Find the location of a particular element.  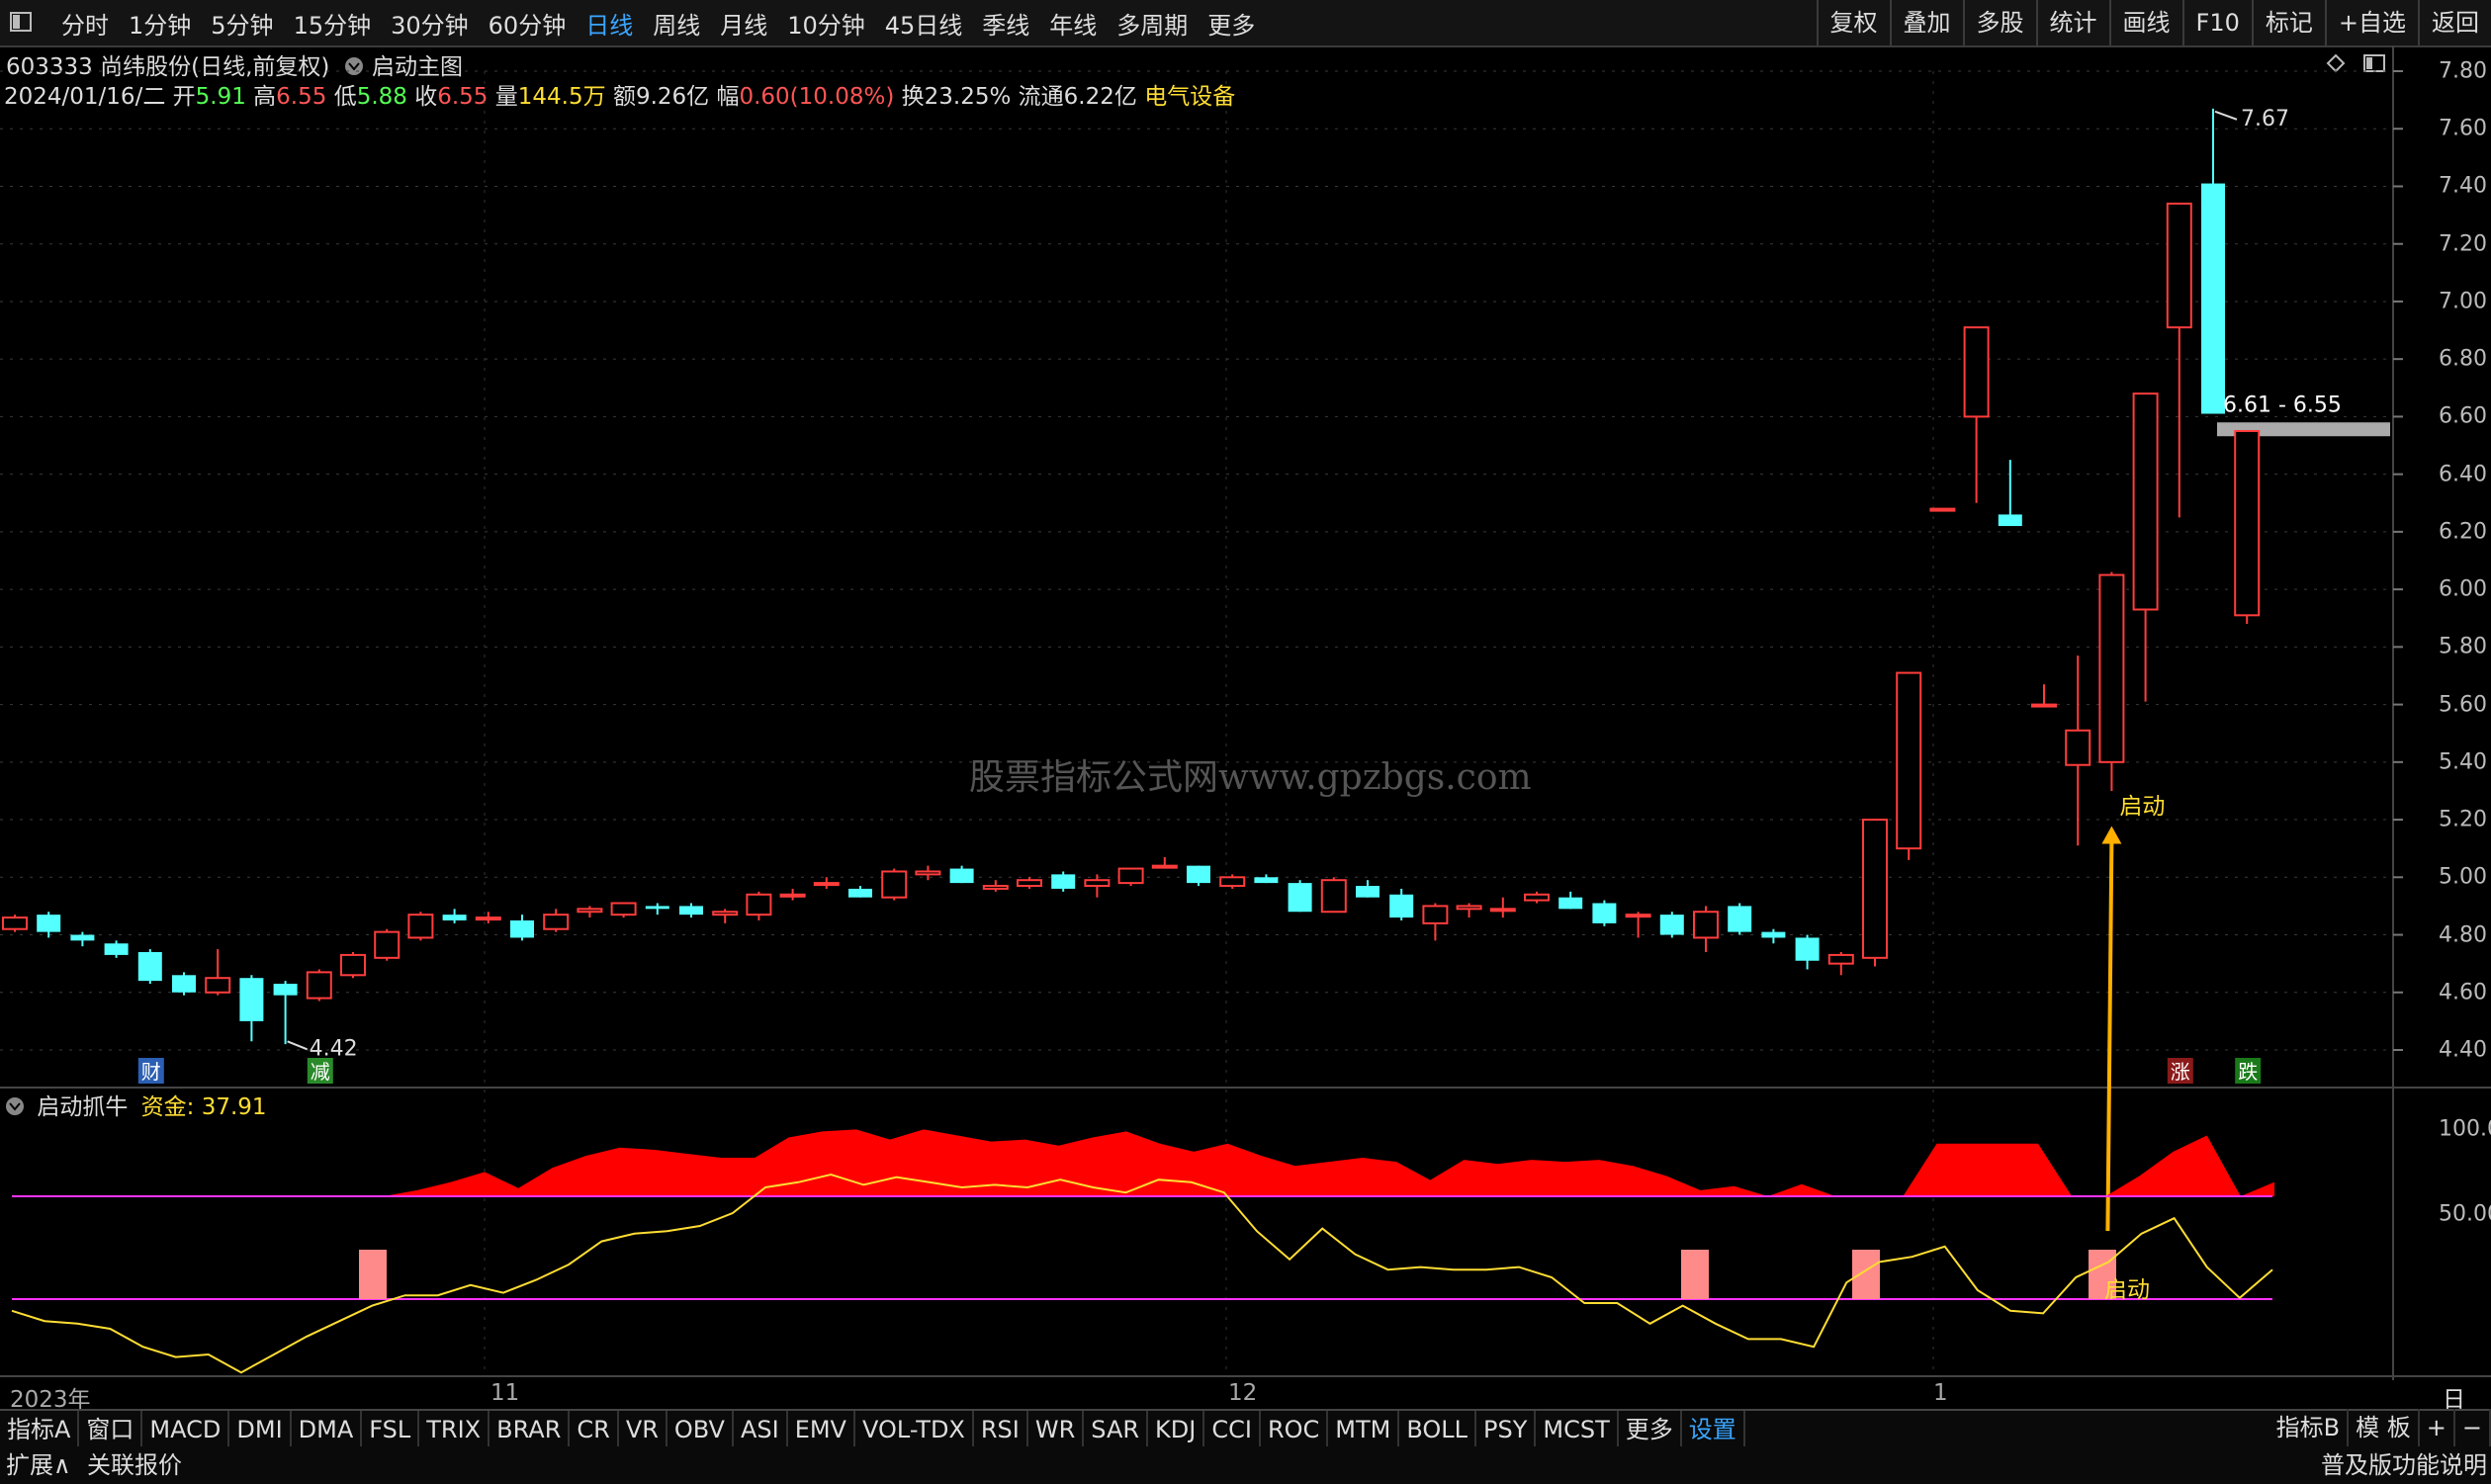

indicator-tab: 更多 is located at coordinates (1650, 1430).